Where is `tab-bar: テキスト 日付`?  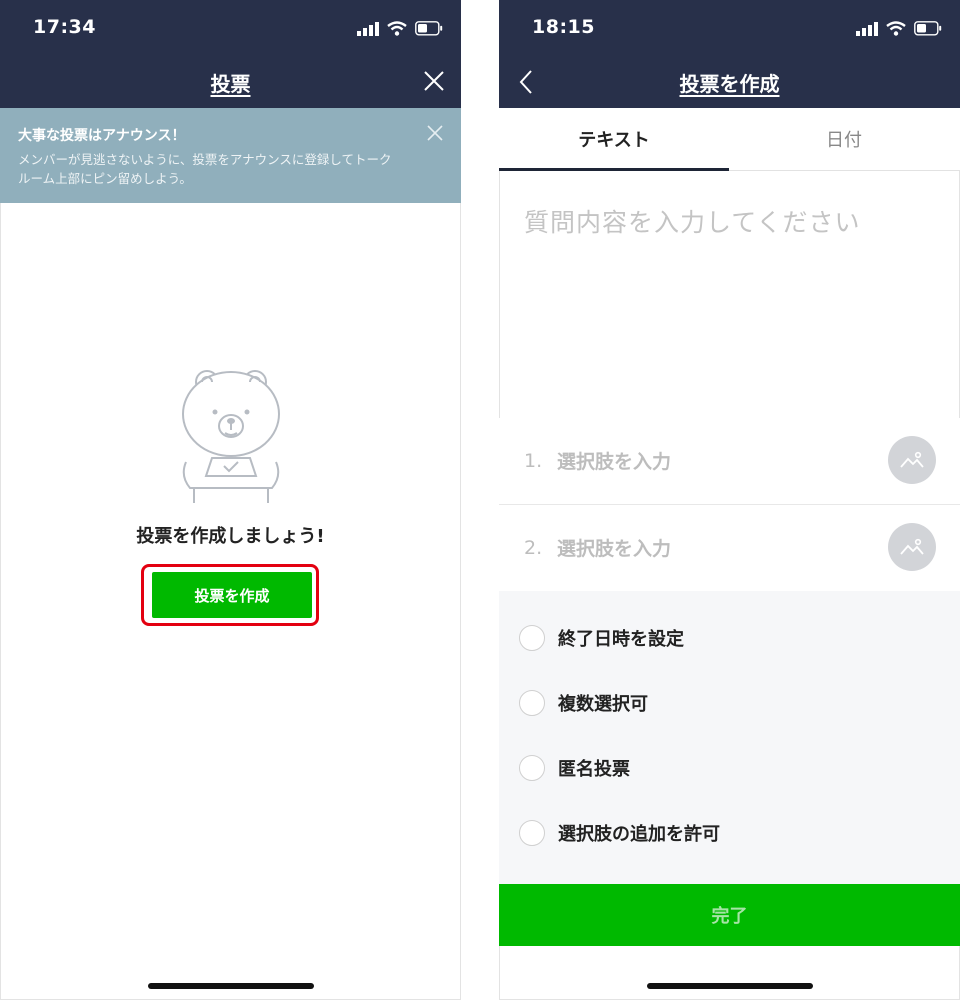 tab-bar: テキスト 日付 is located at coordinates (729, 139).